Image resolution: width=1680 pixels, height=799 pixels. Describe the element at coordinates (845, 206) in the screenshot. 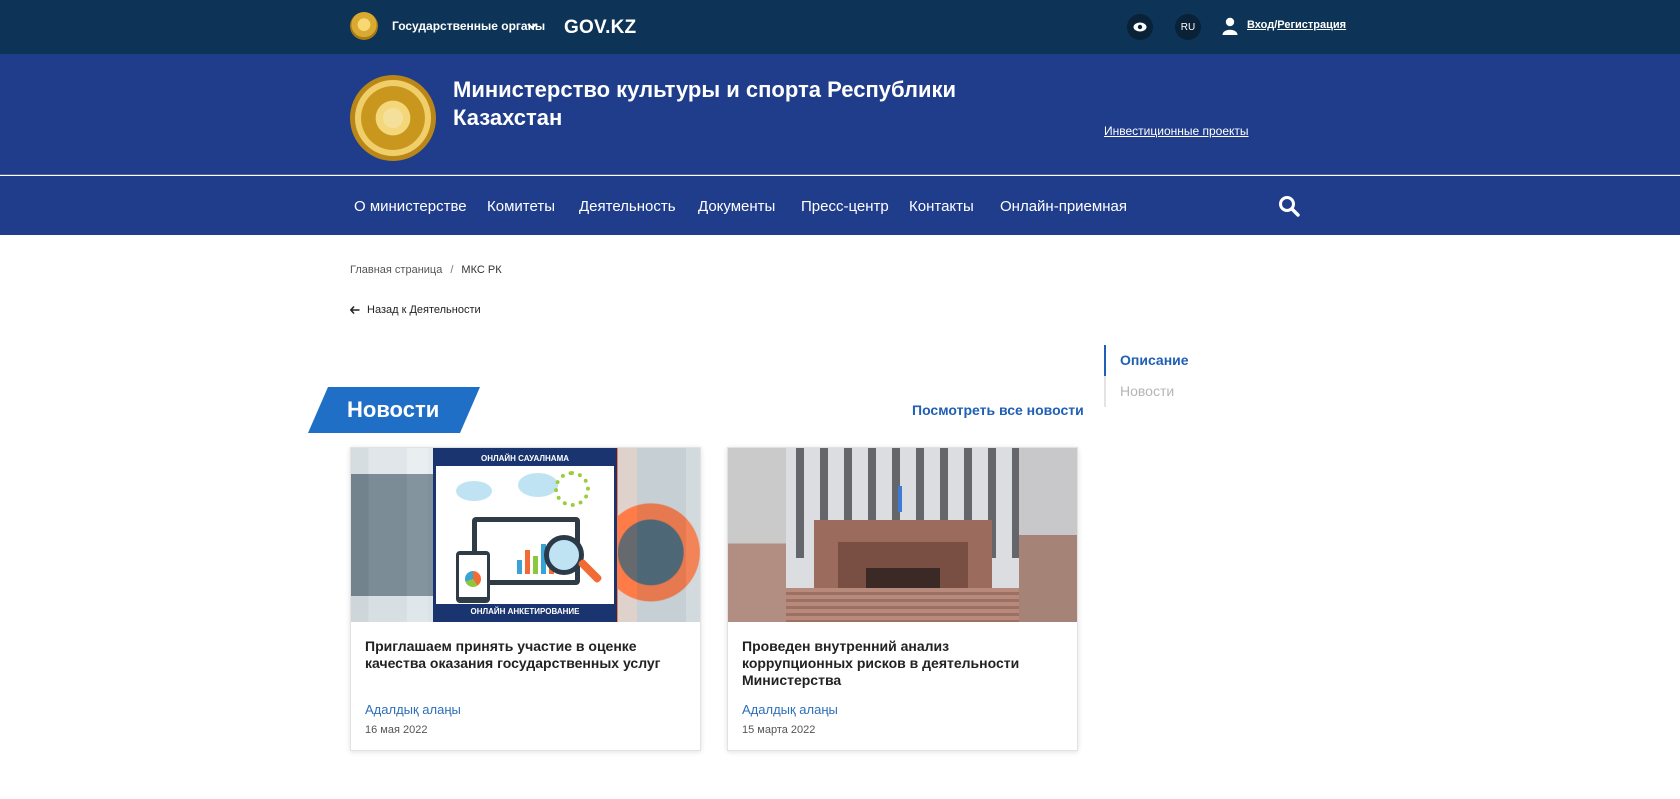

I see `nav-item-press-center: Пресс-центр` at that location.